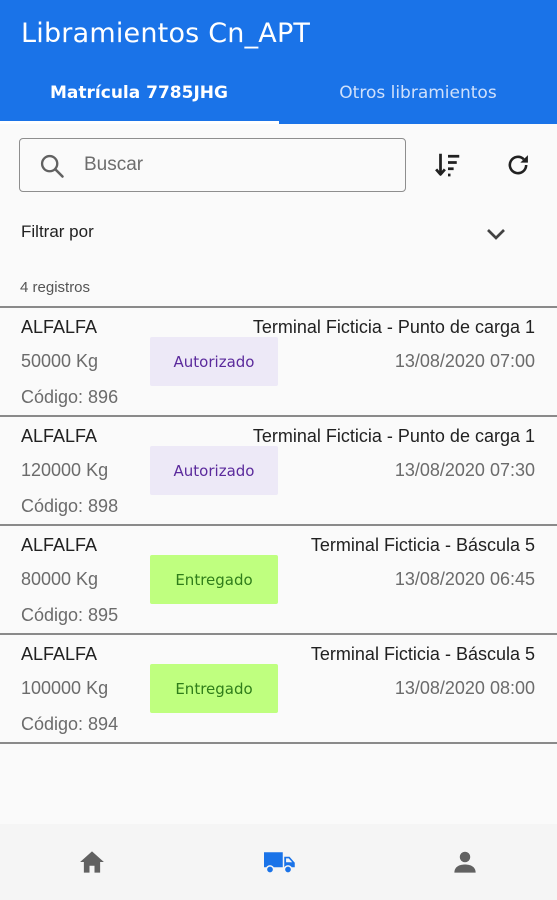  What do you see at coordinates (55, 287) in the screenshot?
I see `record-count: 4 registros` at bounding box center [55, 287].